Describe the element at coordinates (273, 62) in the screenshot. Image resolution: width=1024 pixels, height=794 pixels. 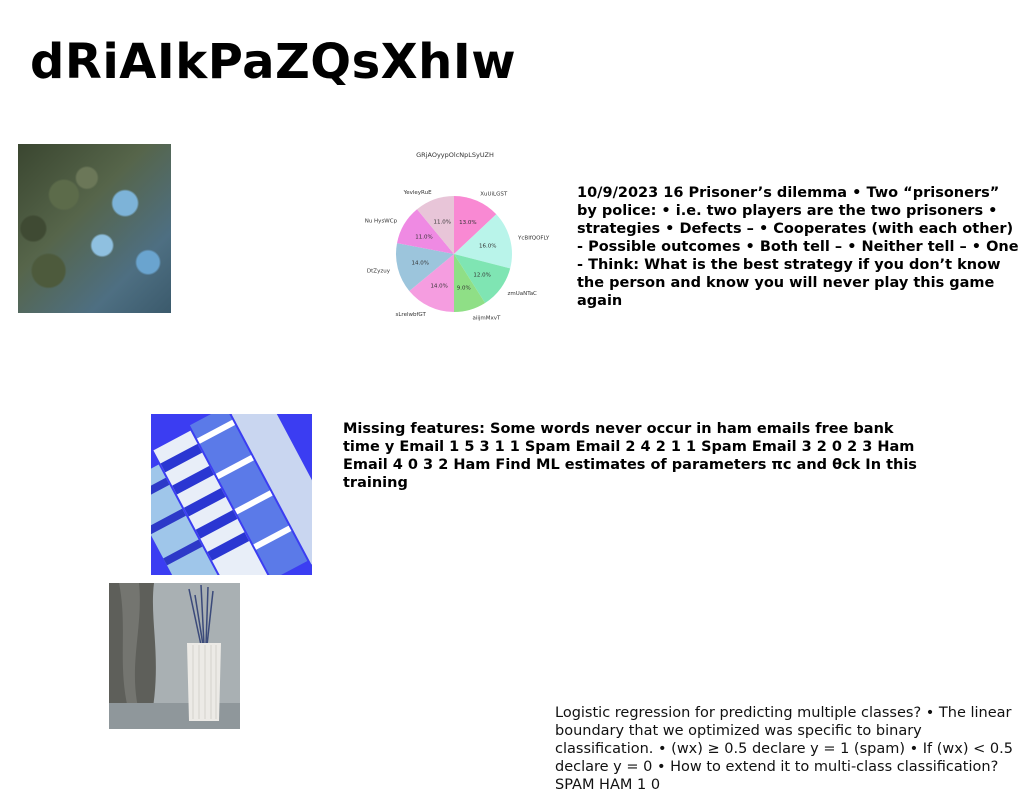
I see `page-title: dRiAIkPaZQsXhIw` at that location.